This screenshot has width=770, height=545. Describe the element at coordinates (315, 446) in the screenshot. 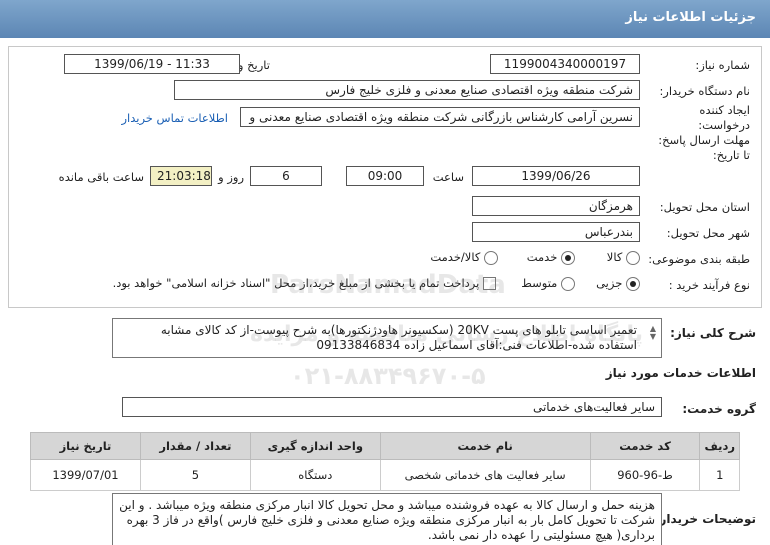

I see `col-unit: واحد اندازه گیری` at that location.